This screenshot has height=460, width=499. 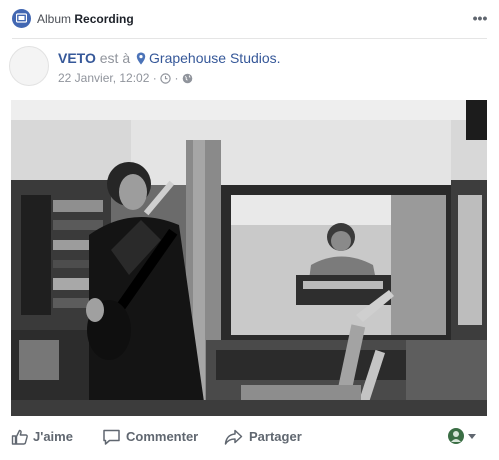 I want to click on location-link: Grapehouse Studios., so click(x=215, y=58).